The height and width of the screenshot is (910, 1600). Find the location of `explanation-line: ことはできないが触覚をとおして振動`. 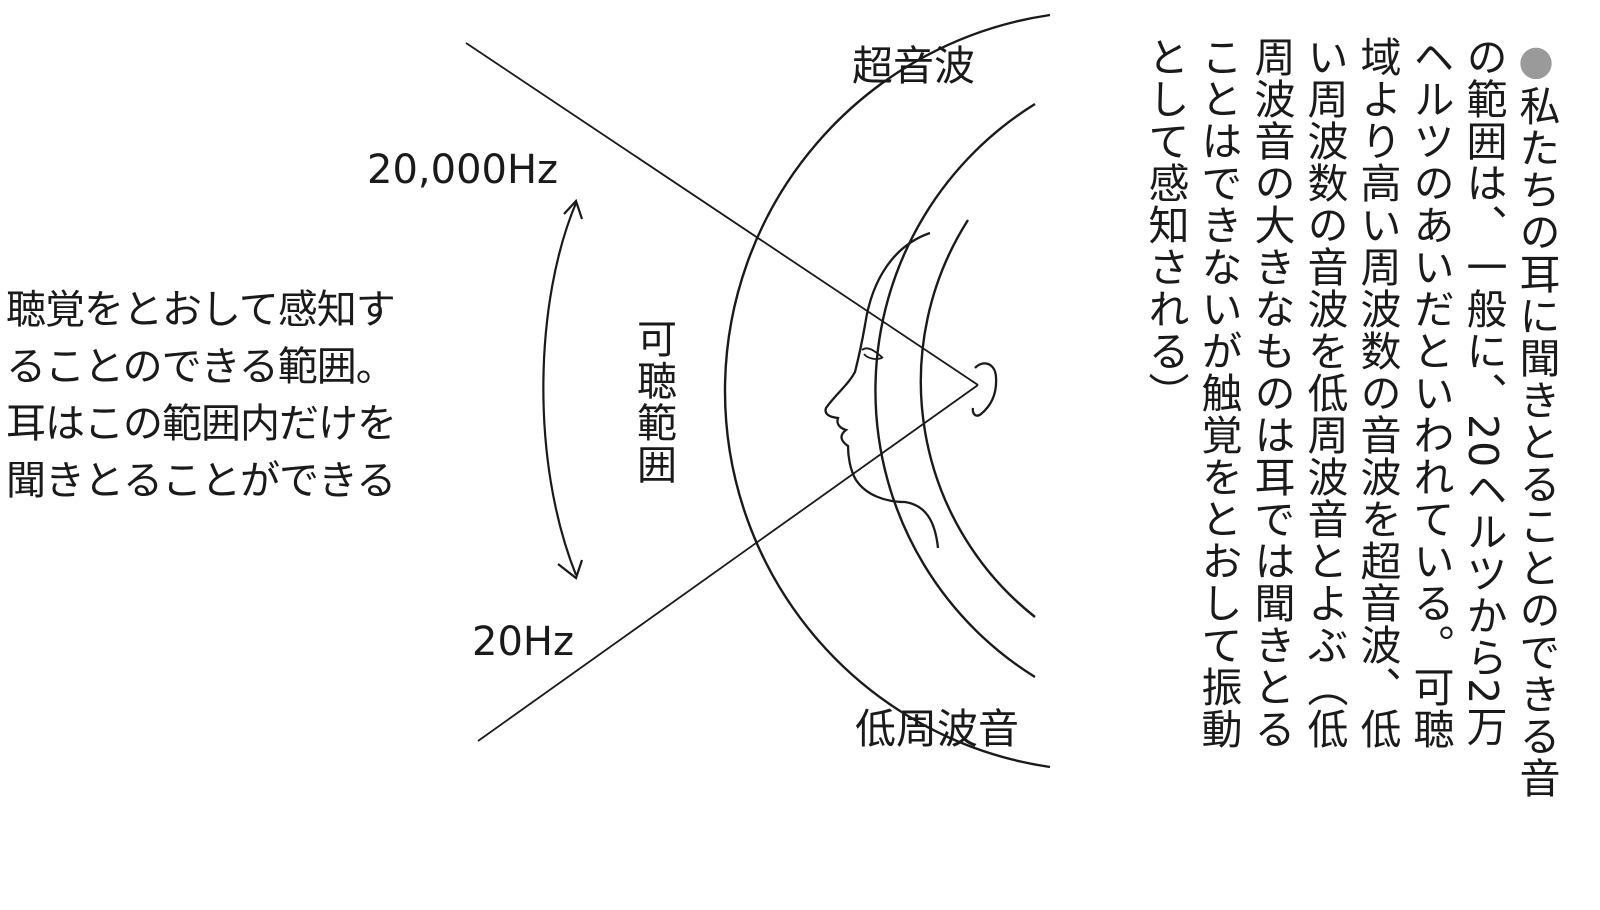

explanation-line: ことはできないが触覚をとおして振動 is located at coordinates (1218, 393).